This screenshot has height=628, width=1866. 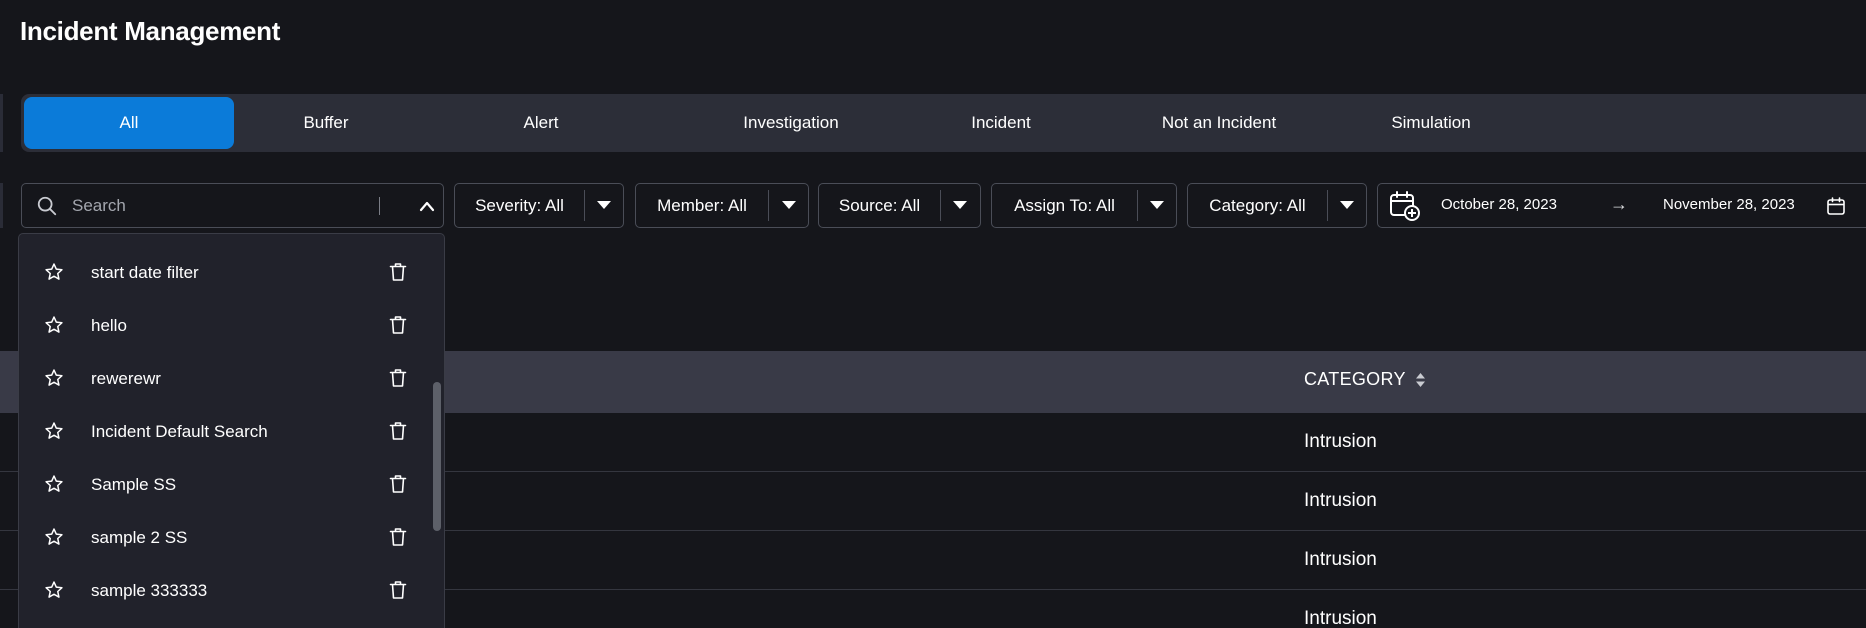 What do you see at coordinates (134, 484) in the screenshot?
I see `saved-search-label: Sample SS` at bounding box center [134, 484].